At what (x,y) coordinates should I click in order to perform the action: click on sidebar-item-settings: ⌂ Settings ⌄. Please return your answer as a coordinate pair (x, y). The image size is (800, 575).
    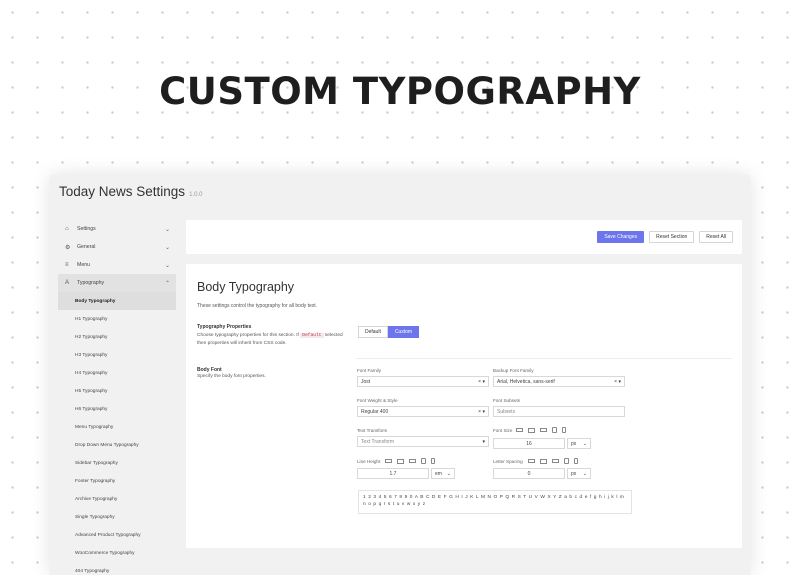
    Looking at the image, I should click on (117, 229).